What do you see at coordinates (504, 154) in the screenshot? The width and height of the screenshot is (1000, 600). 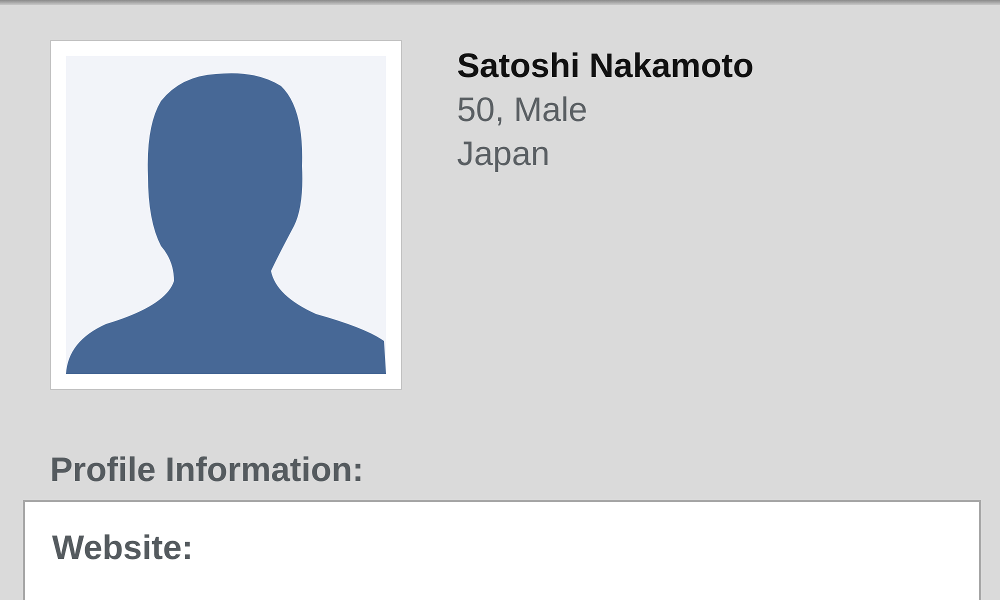 I see `location: Japan` at bounding box center [504, 154].